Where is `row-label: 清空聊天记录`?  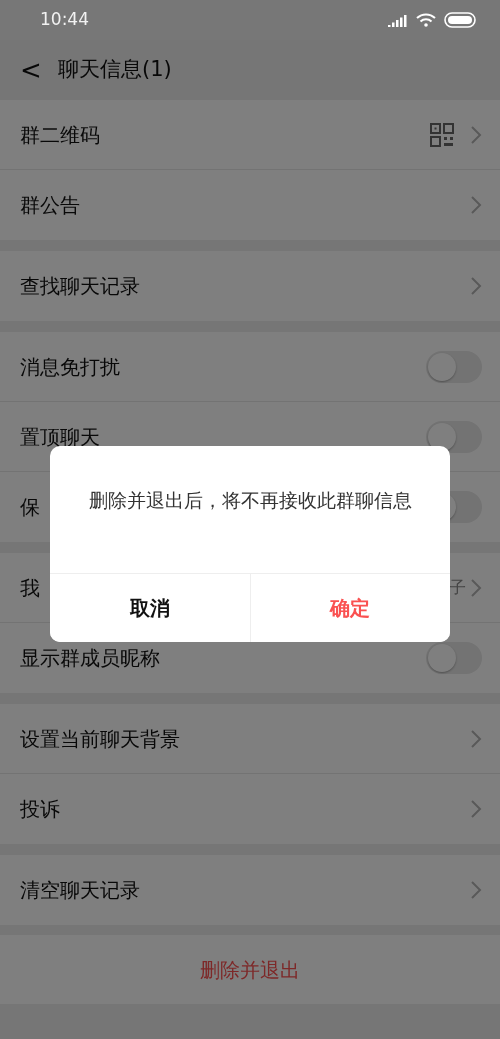
row-label: 清空聊天记录 is located at coordinates (80, 890).